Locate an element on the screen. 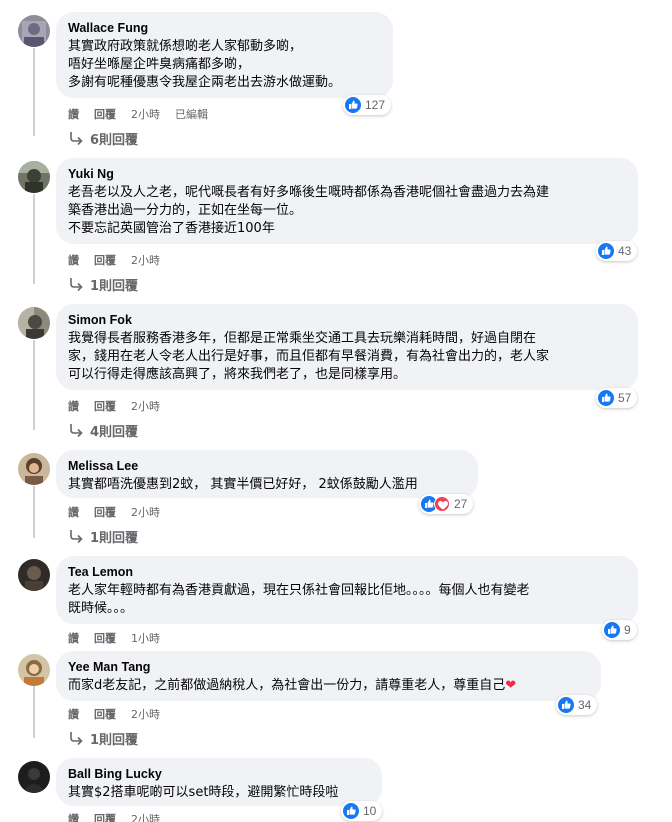  comment-author: Simon Fok is located at coordinates (347, 320).